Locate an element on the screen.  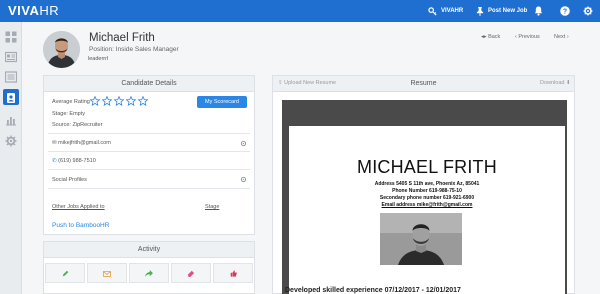
key-icon is located at coordinates (432, 11).